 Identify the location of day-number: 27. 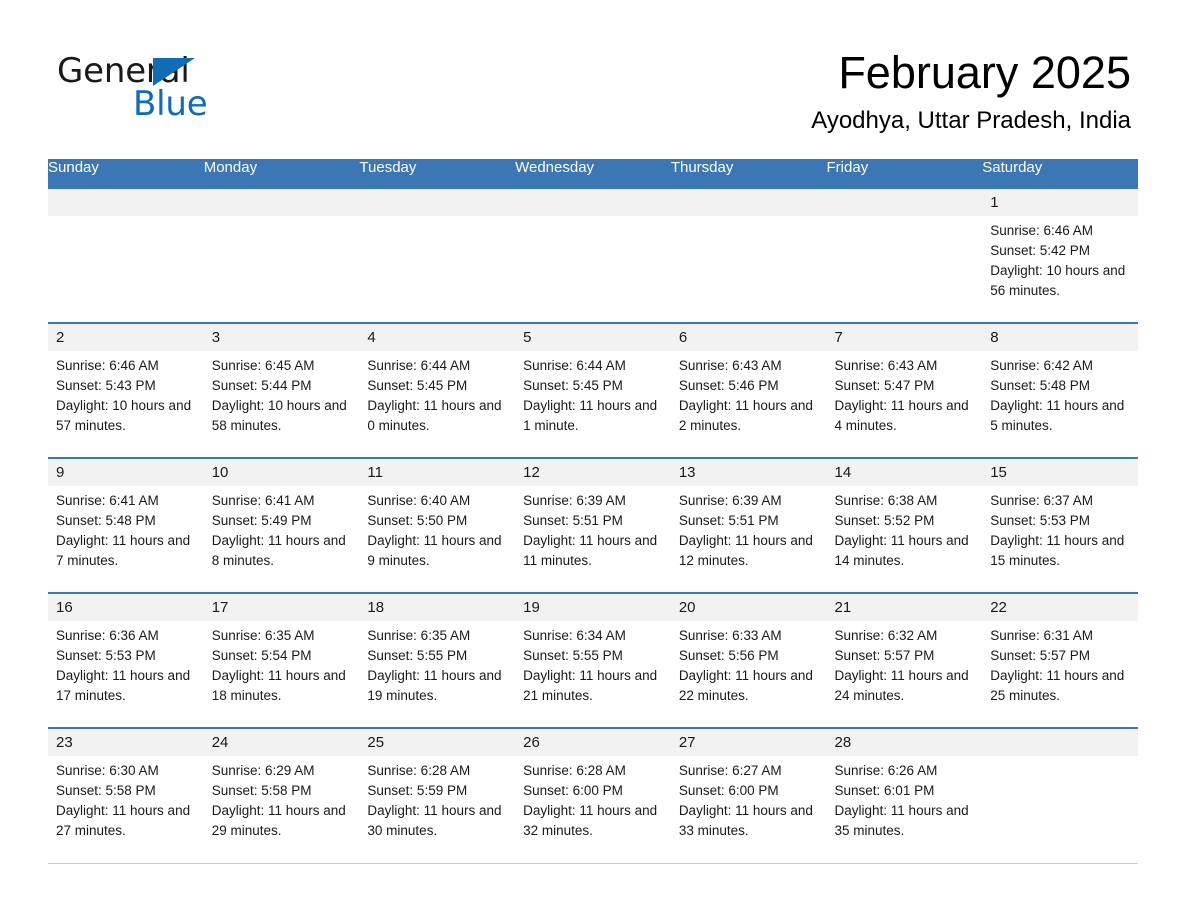
(748, 742).